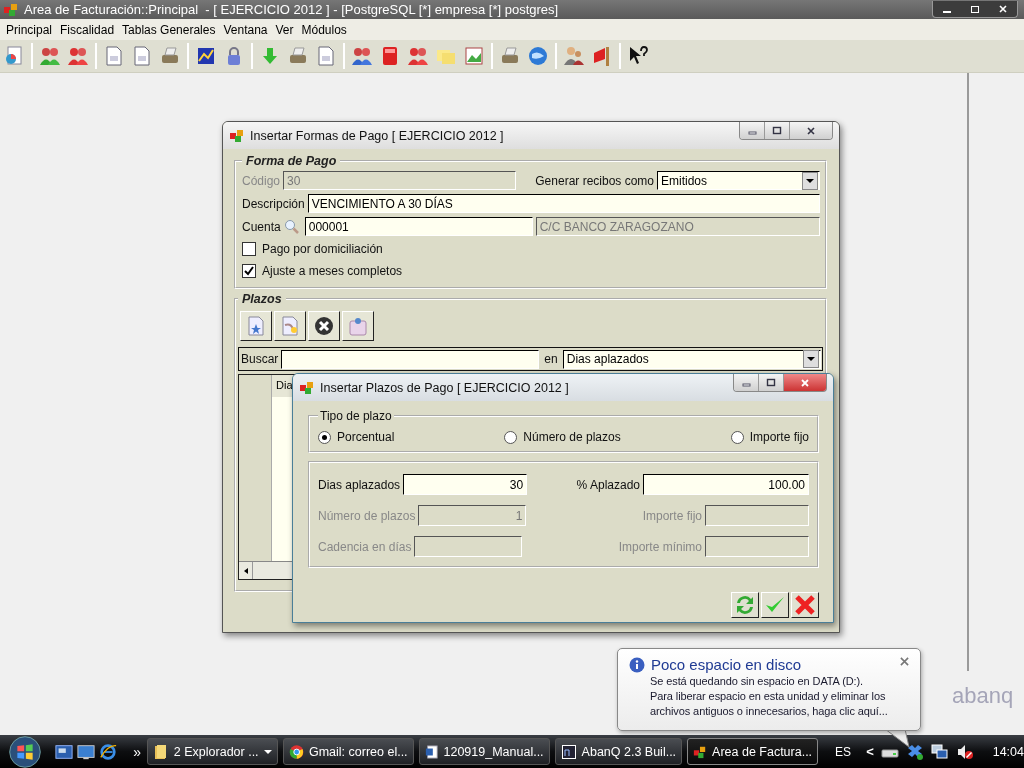 The height and width of the screenshot is (768, 1024). What do you see at coordinates (169, 29) in the screenshot?
I see `menu-item: Tablas Generales` at bounding box center [169, 29].